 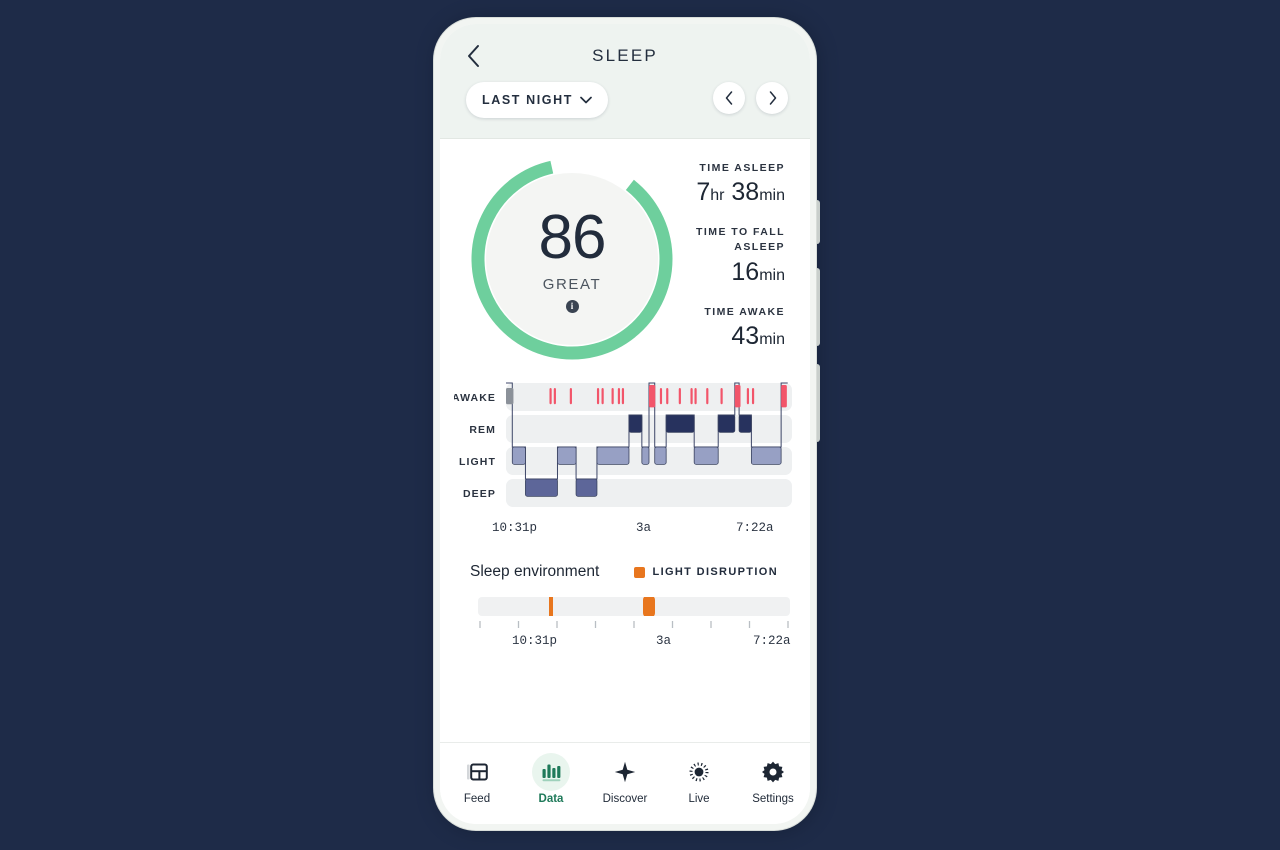 I want to click on nav-item-discover: Discover, so click(x=625, y=779).